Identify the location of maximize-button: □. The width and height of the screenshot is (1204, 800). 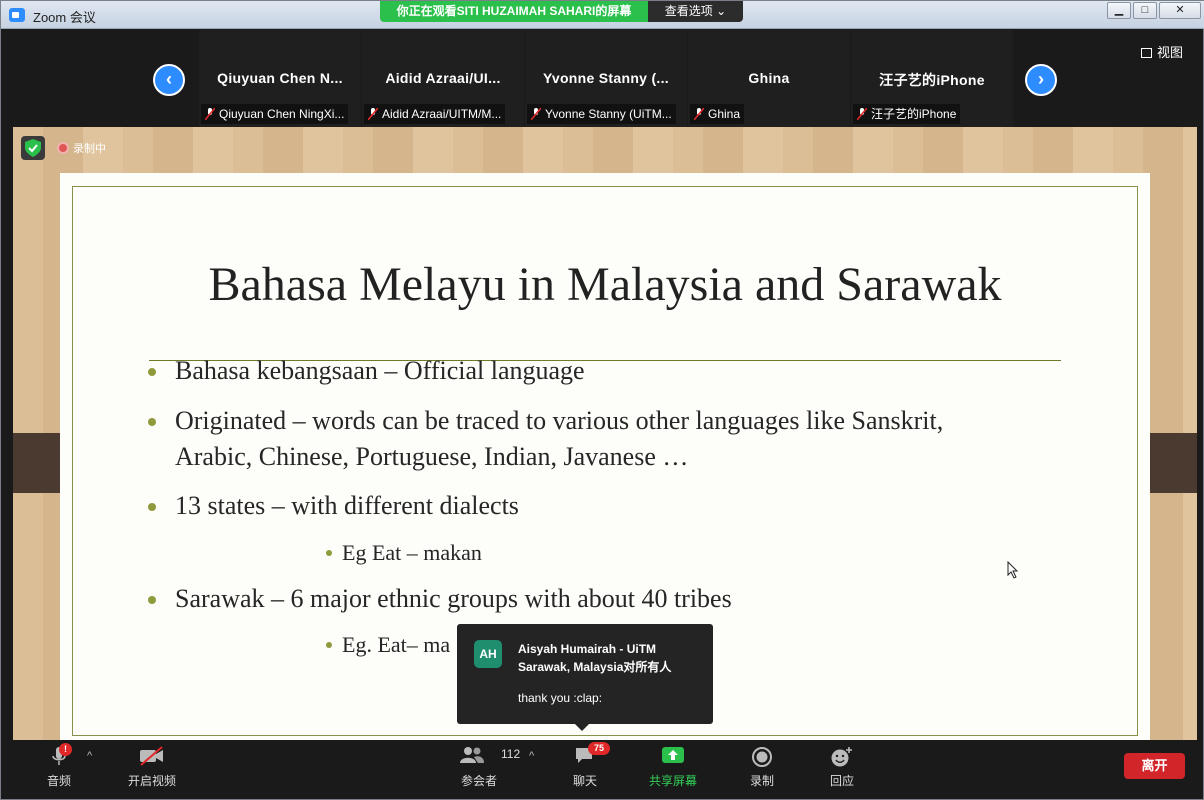
(1145, 10).